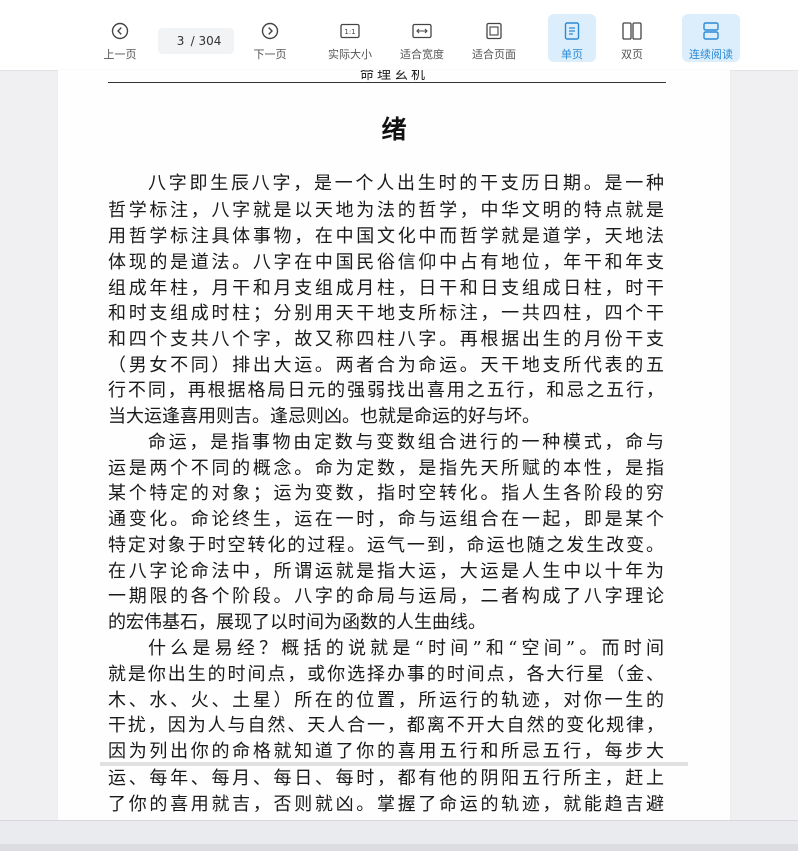  What do you see at coordinates (386, 804) in the screenshot?
I see `text-line: 了你的喜用就吉，否则就凶。掌握了命运的轨迹，就能趋吉避` at bounding box center [386, 804].